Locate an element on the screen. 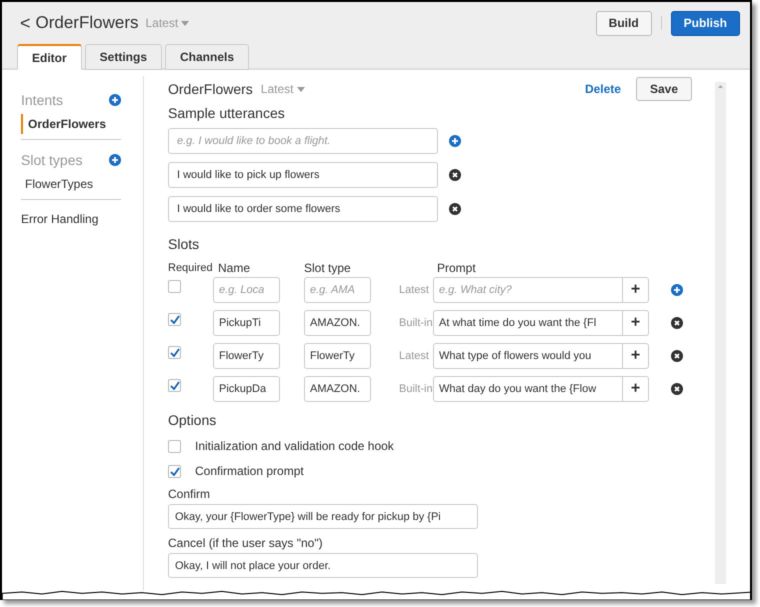  slot-name-field: PickupDa is located at coordinates (246, 389).